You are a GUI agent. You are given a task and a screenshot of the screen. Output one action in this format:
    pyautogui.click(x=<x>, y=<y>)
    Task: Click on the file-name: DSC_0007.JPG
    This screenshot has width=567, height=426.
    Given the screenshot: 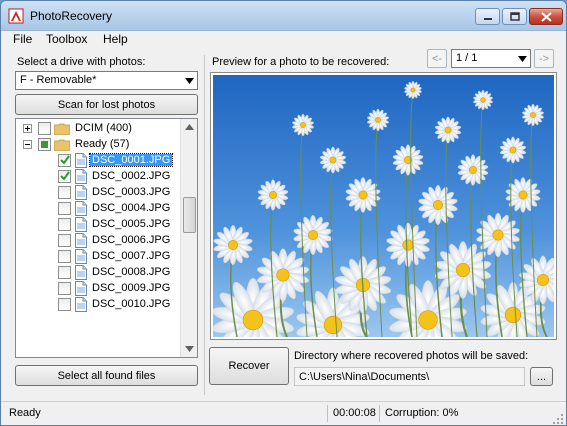 What is the action you would take?
    pyautogui.click(x=131, y=256)
    